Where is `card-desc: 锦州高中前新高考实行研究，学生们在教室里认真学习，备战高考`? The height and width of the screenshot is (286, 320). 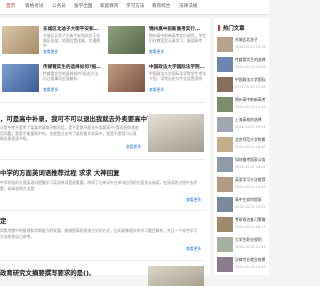 card-desc: 锦州高中前新高考实行研究，学生们在教室里认真学习，备战高考 is located at coordinates (177, 38).